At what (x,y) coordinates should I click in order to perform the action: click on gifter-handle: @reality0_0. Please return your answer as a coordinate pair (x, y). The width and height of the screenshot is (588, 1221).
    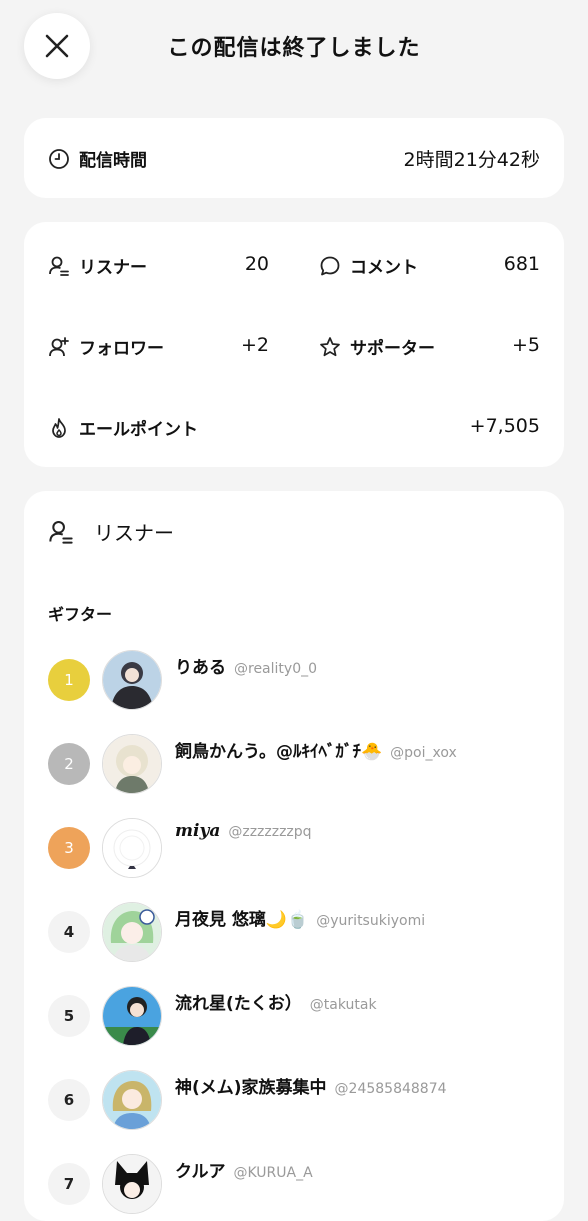
    Looking at the image, I should click on (276, 669).